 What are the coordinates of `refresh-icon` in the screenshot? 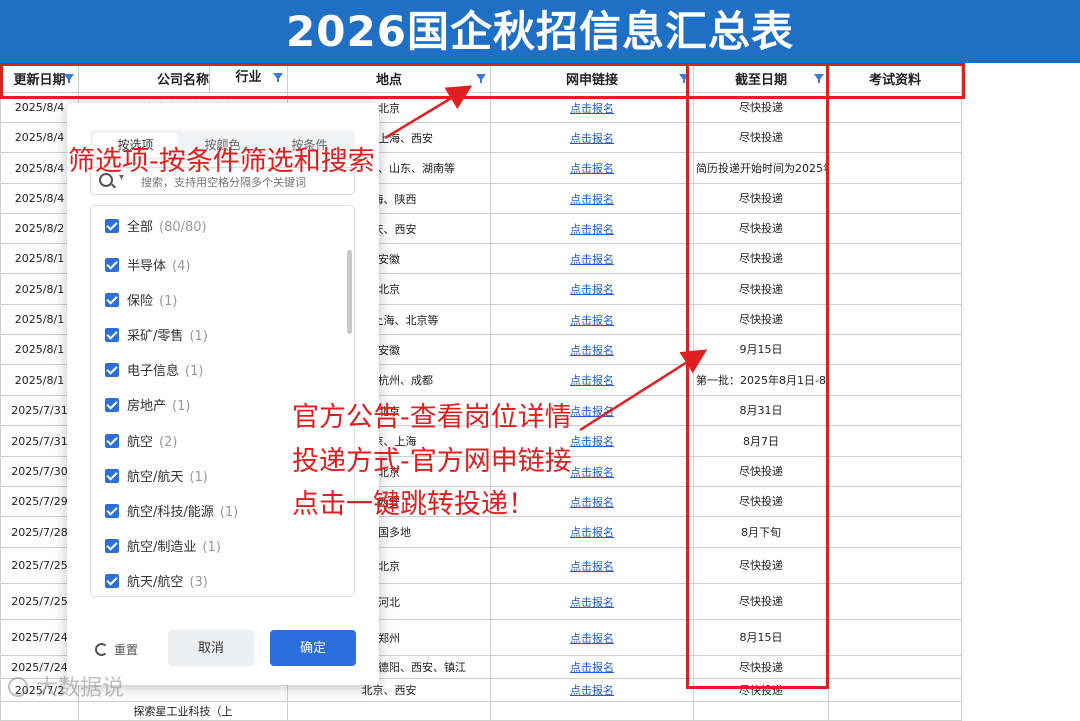 It's located at (101, 649).